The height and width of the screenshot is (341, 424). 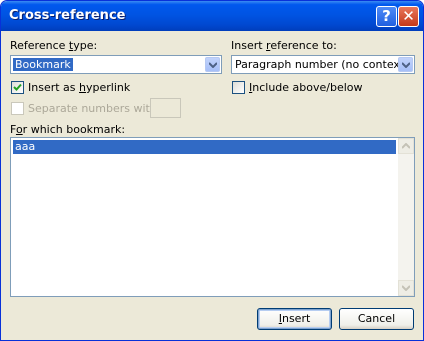 I want to click on bookmark-list-label: For which bookmark:, so click(x=68, y=129).